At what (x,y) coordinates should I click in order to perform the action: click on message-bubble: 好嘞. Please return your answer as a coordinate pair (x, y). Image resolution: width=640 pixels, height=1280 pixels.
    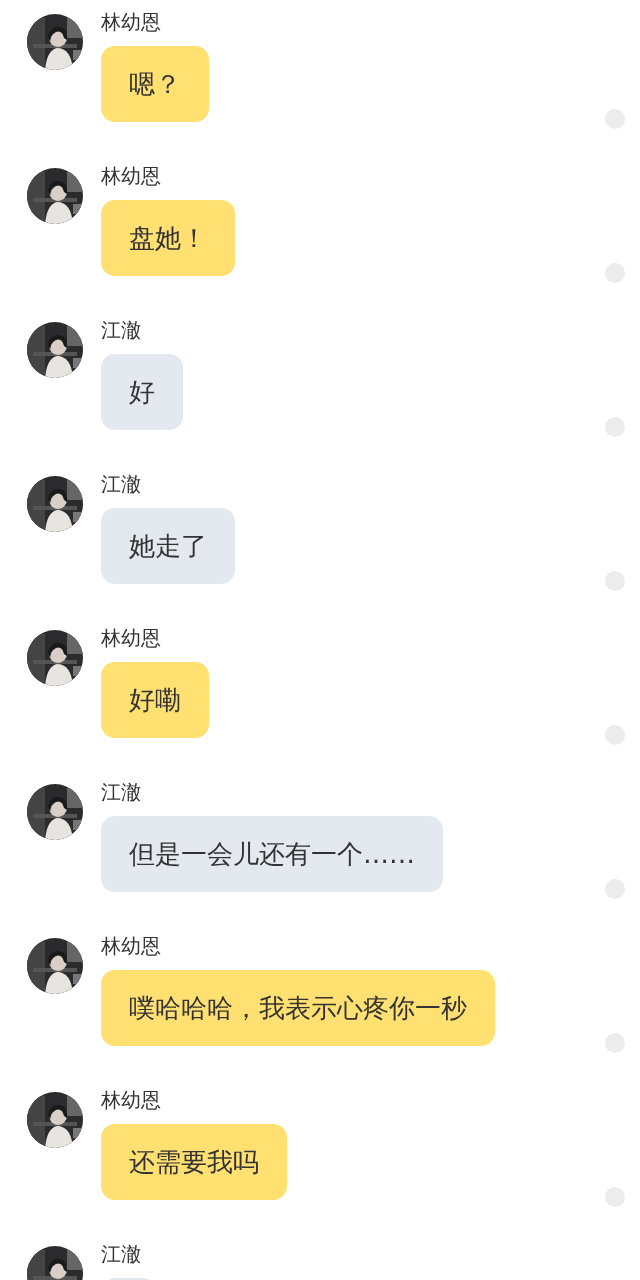
    Looking at the image, I should click on (155, 700).